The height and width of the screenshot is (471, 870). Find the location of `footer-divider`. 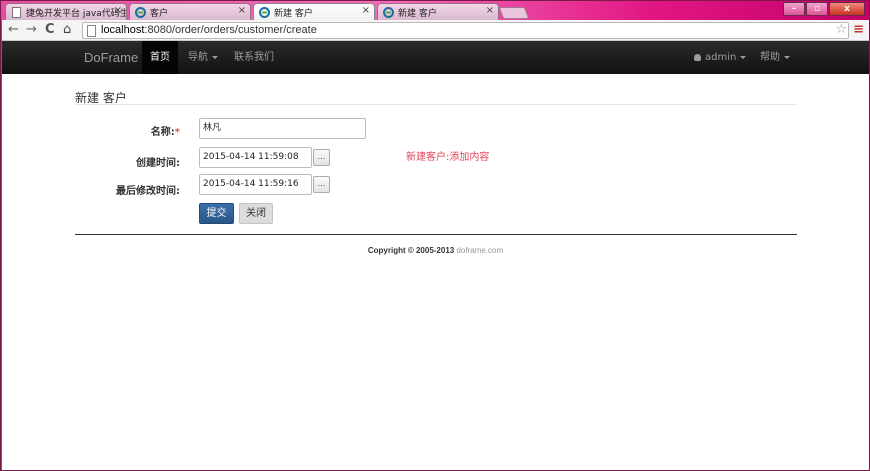

footer-divider is located at coordinates (436, 234).